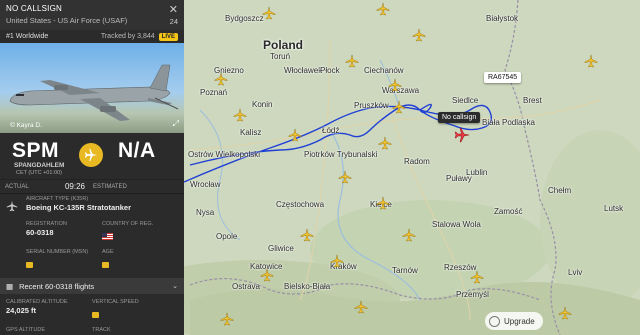 The image size is (640, 335). Describe the element at coordinates (280, 56) in the screenshot. I see `city-label: Toruń` at that location.